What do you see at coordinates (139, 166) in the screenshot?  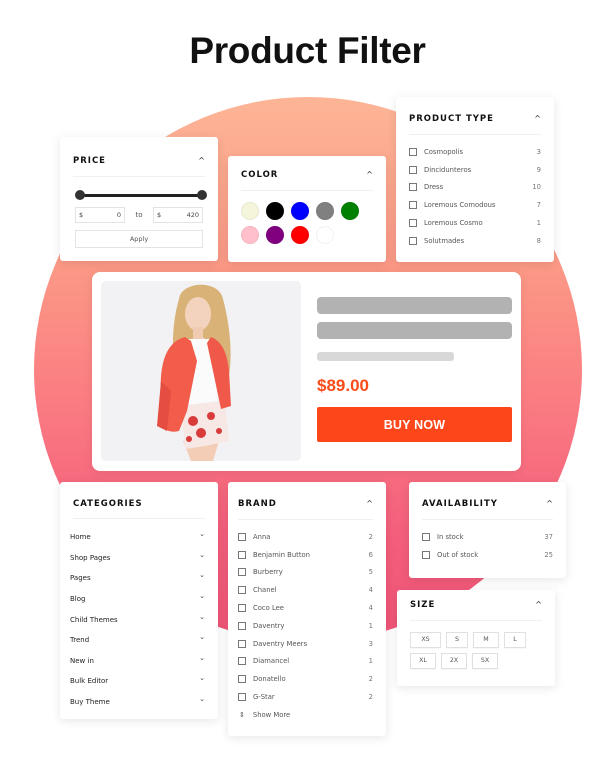 I see `price-filter-header: PRICE ^` at bounding box center [139, 166].